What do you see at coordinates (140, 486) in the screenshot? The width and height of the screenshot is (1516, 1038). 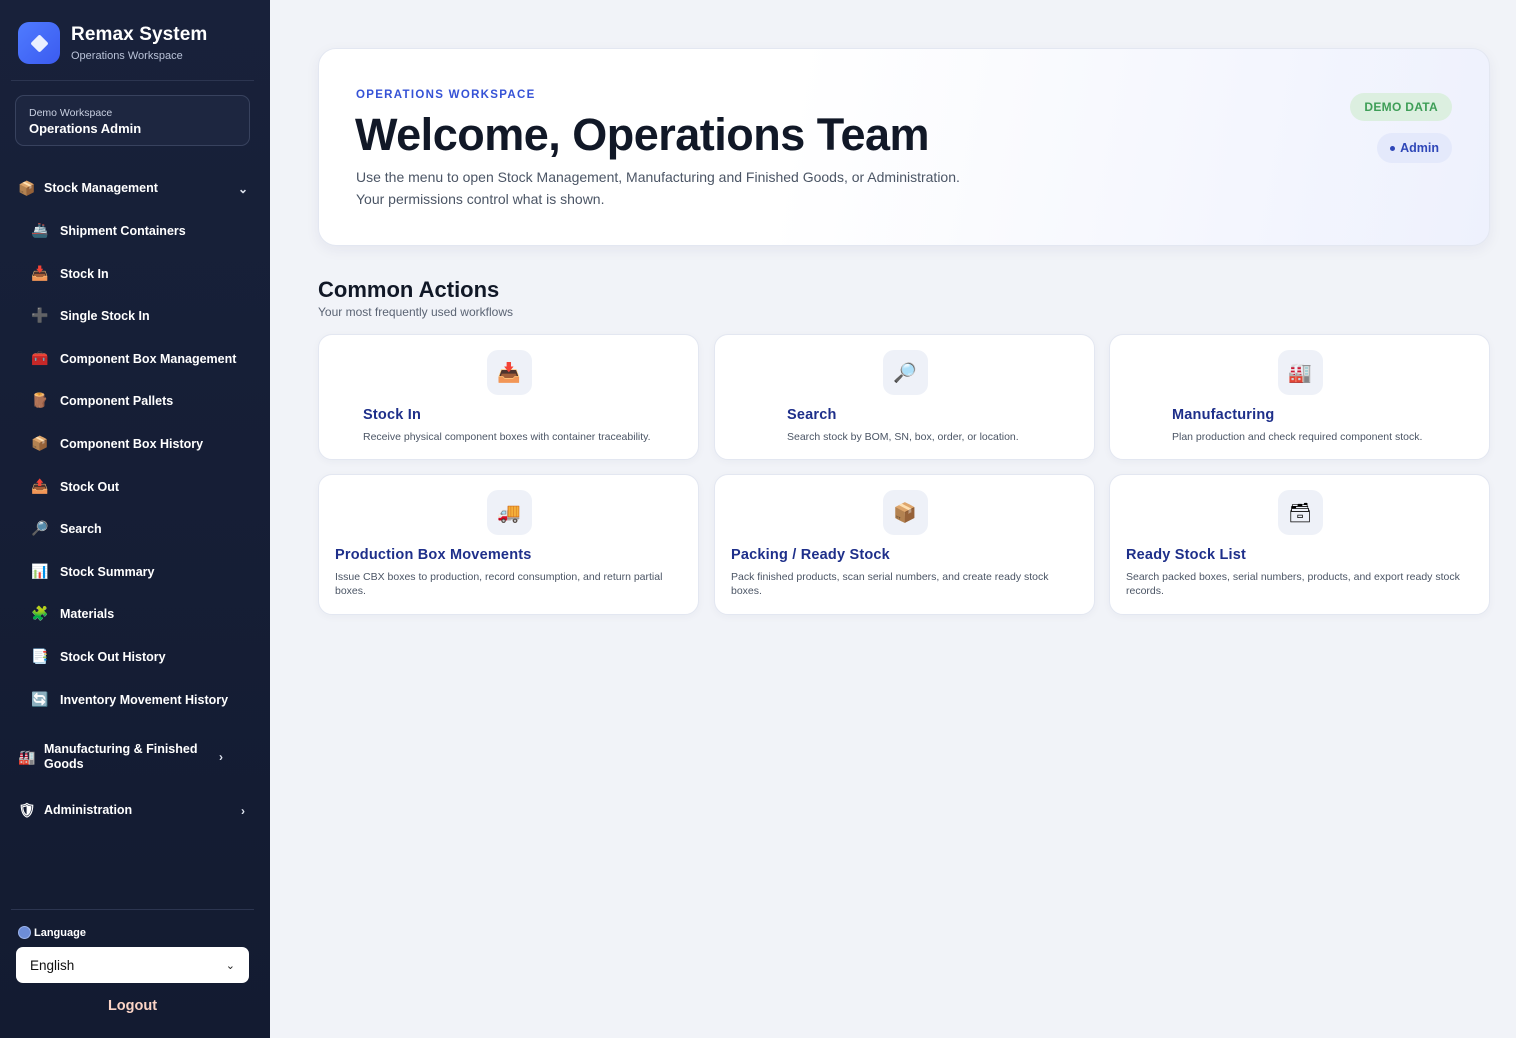 I see `sidebar-item-stock-out: 📤 Stock Out` at bounding box center [140, 486].